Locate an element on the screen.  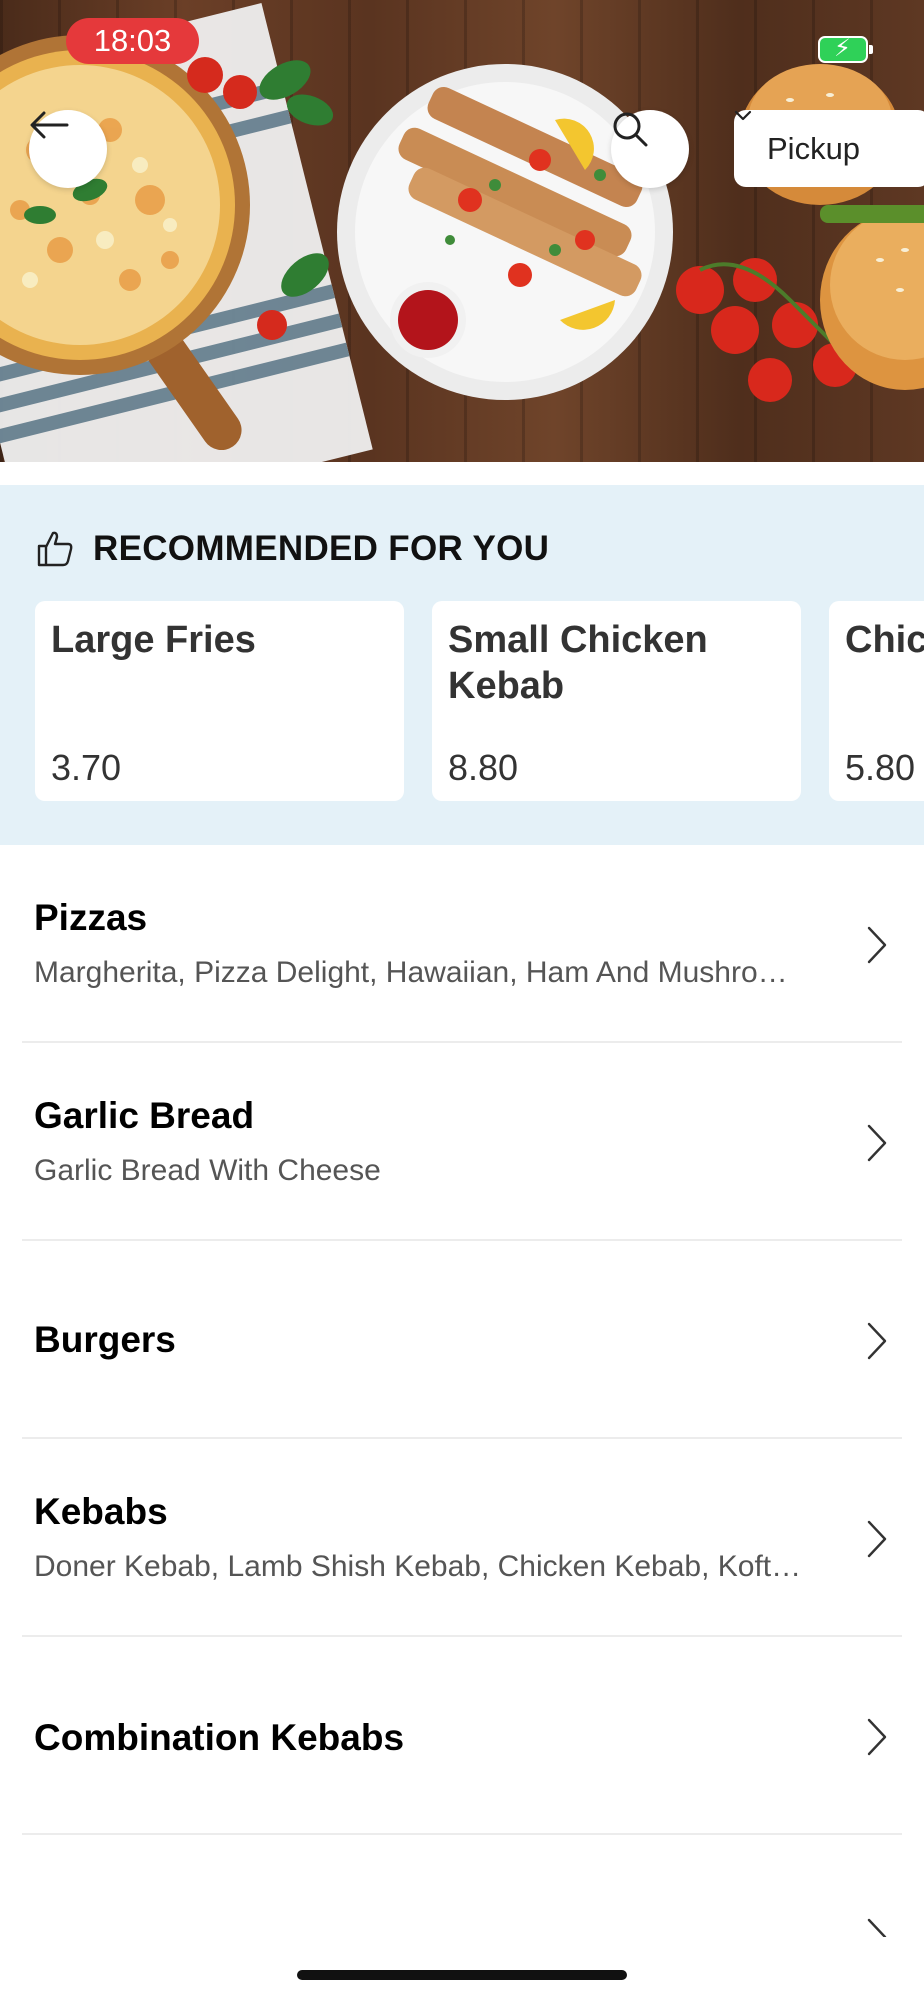
recommended-card: Large Fries 3.70 is located at coordinates (219, 701).